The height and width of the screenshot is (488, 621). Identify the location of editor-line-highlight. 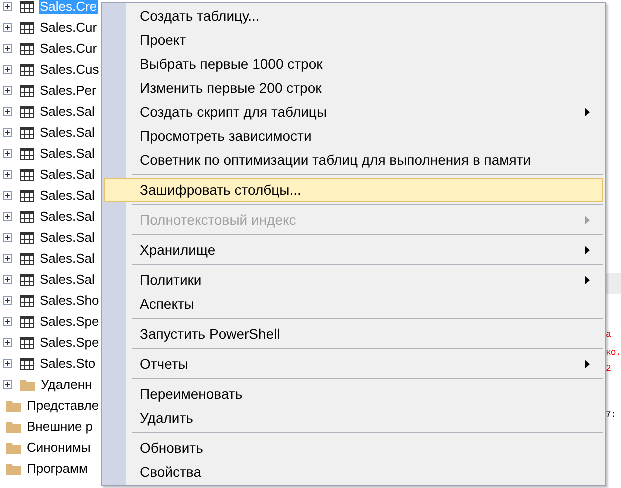
(613, 283).